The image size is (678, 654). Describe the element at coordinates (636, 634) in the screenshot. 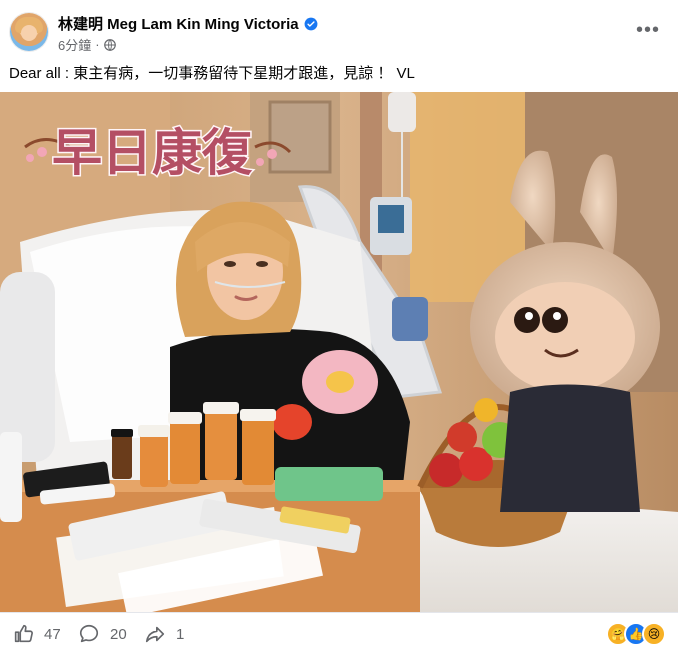

I see `reaction-summary: 🤗 👍 😢` at that location.